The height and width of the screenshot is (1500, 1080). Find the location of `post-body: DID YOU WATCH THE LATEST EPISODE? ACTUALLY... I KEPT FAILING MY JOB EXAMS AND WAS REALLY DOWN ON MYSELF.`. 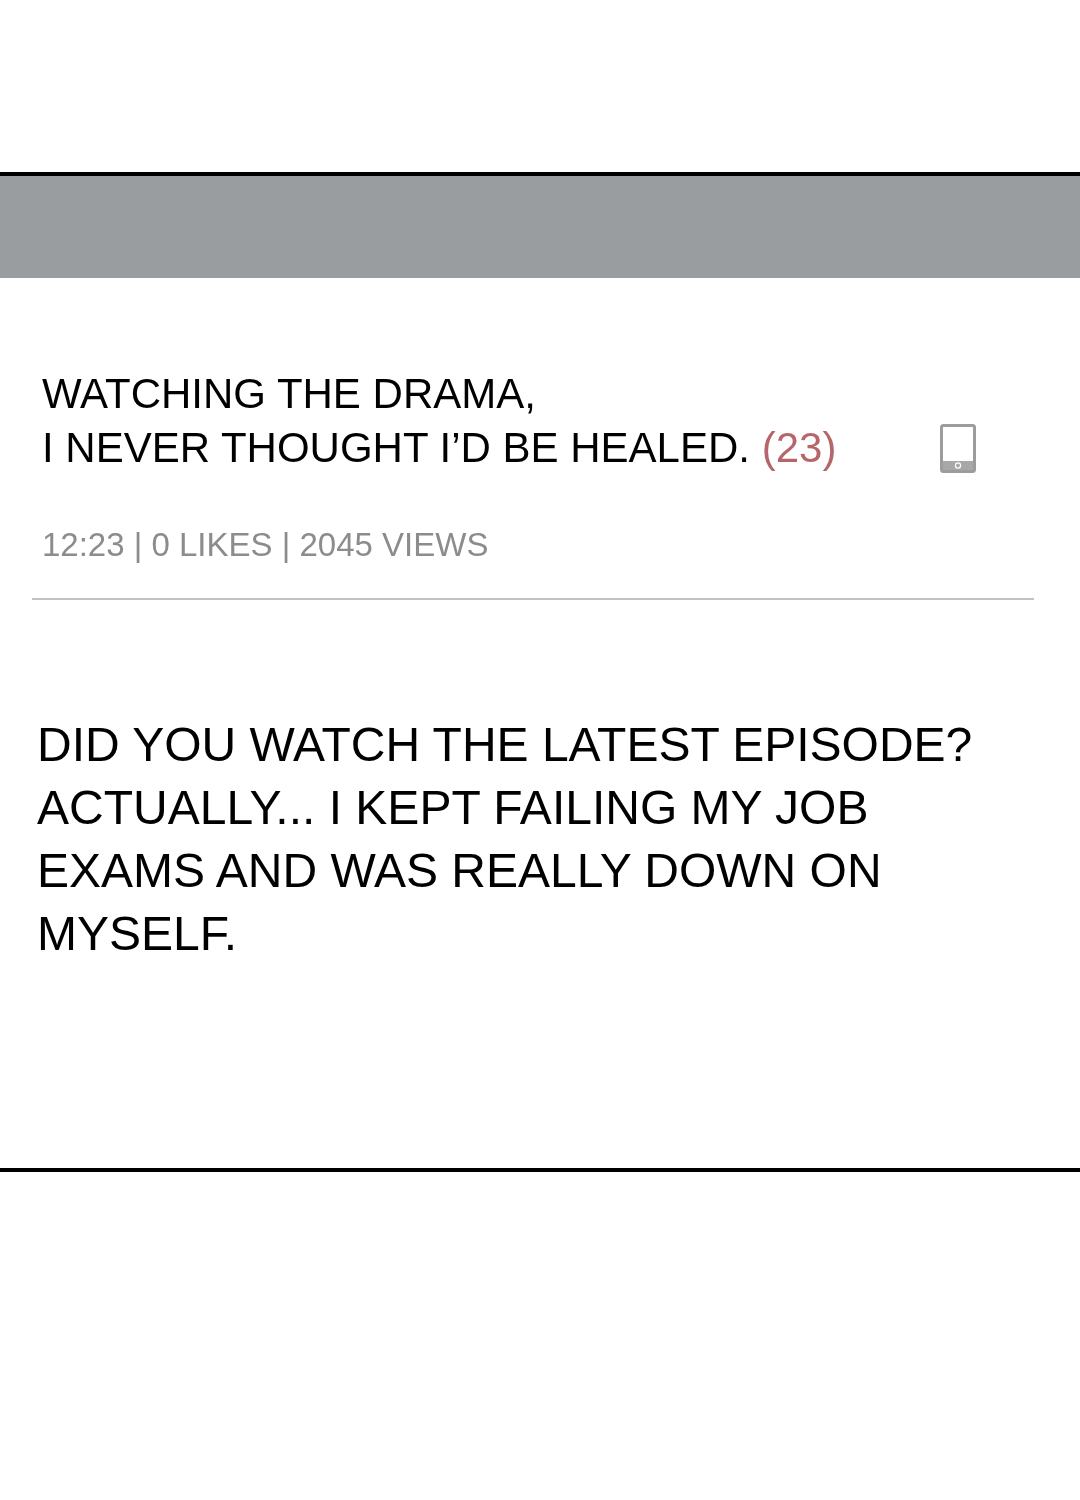

post-body: DID YOU WATCH THE LATEST EPISODE? ACTUALLY... I KEPT FAILING MY JOB EXAMS AND WAS REALLY DOWN ON MYSELF. is located at coordinates (505, 839).